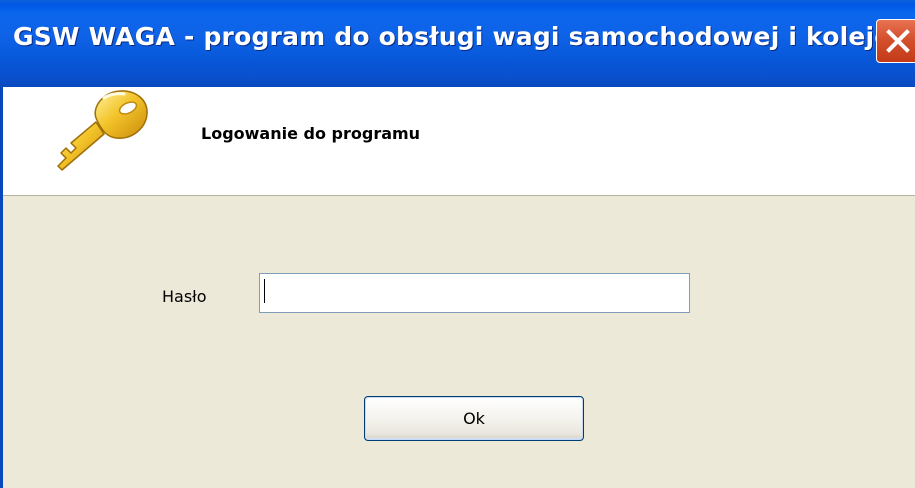  Describe the element at coordinates (184, 296) in the screenshot. I see `password-label: Hasło` at that location.